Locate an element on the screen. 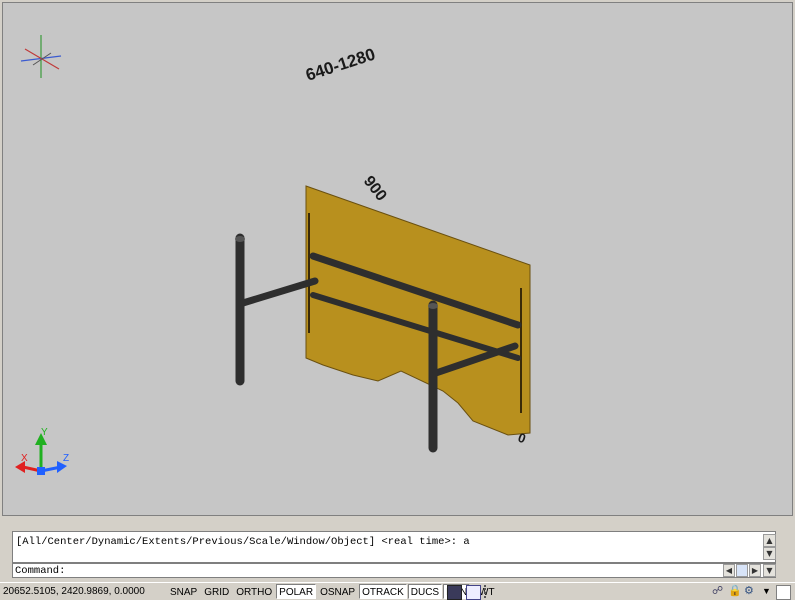 The height and width of the screenshot is (600, 795). hscroll-right-button: ▶ is located at coordinates (755, 570).